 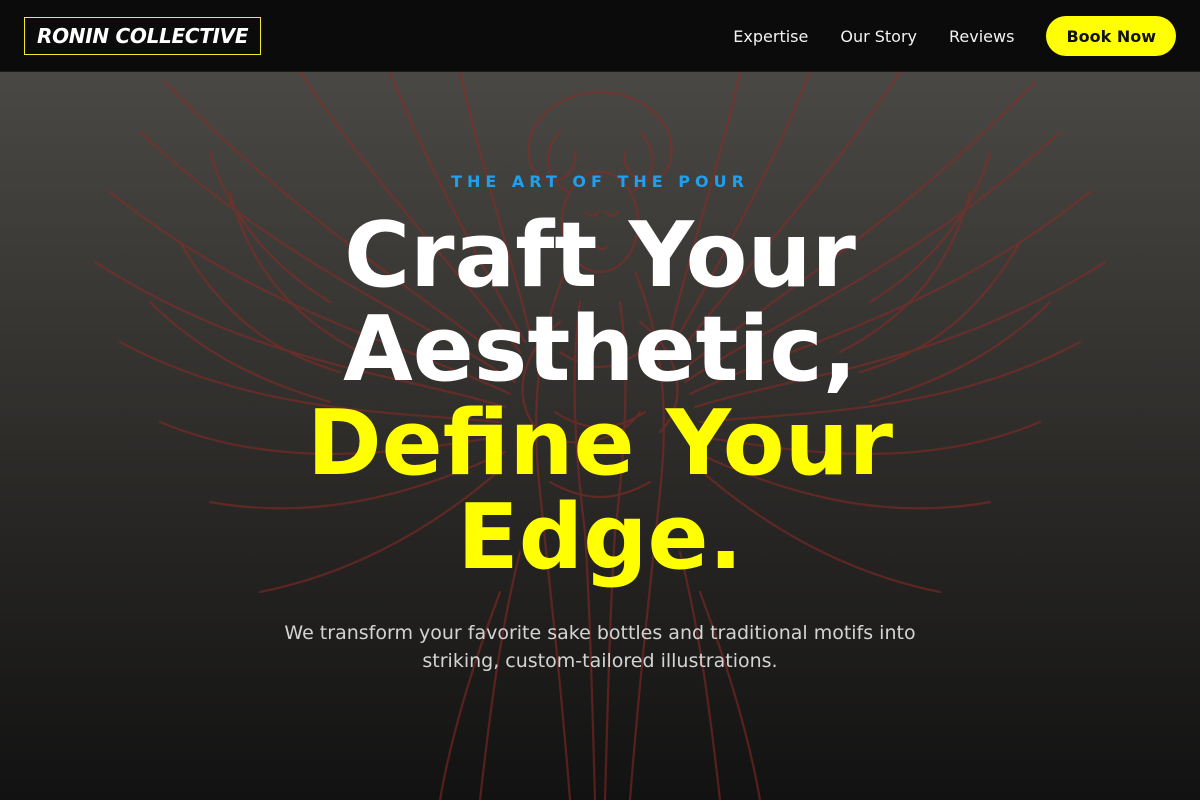 I want to click on book-now-button: Book Now, so click(x=1111, y=36).